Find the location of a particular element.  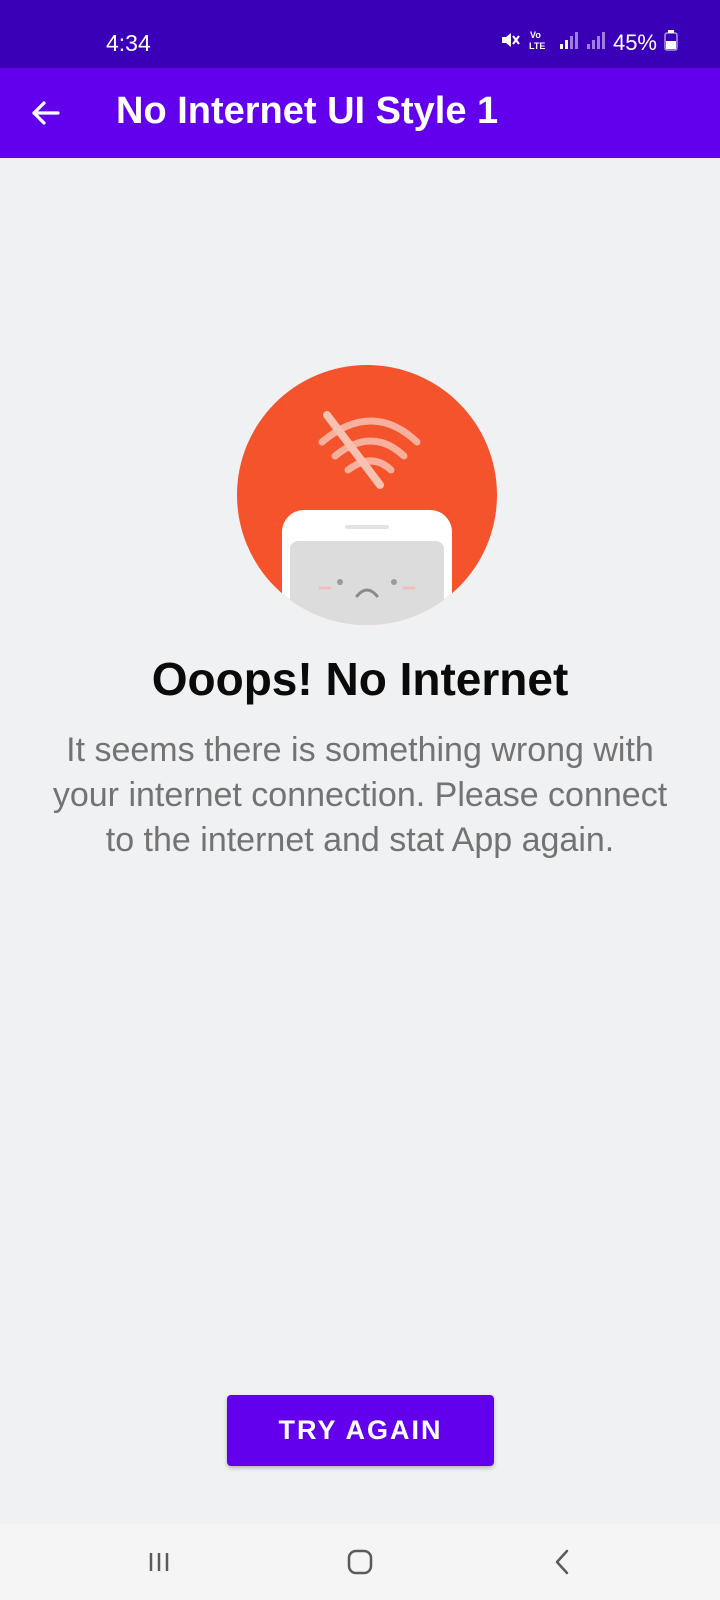

status-time: 4:34 is located at coordinates (128, 43).